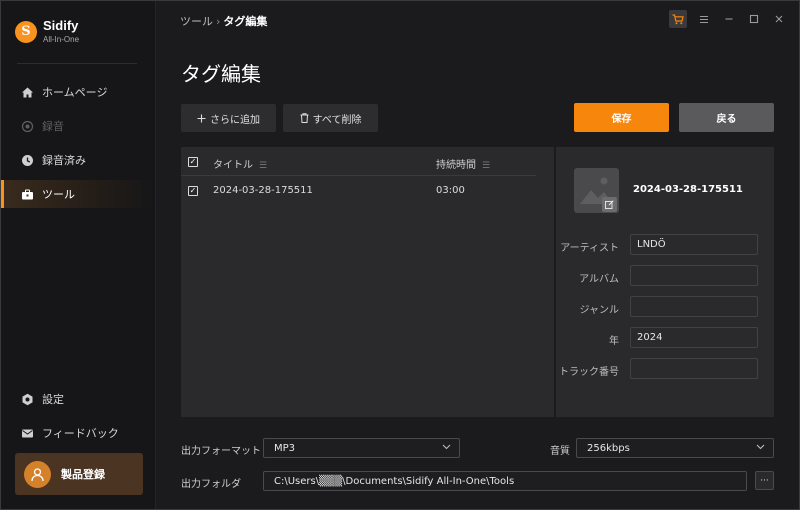 This screenshot has height=510, width=800. Describe the element at coordinates (245, 21) in the screenshot. I see `breadcrumb-current: タグ編集` at that location.